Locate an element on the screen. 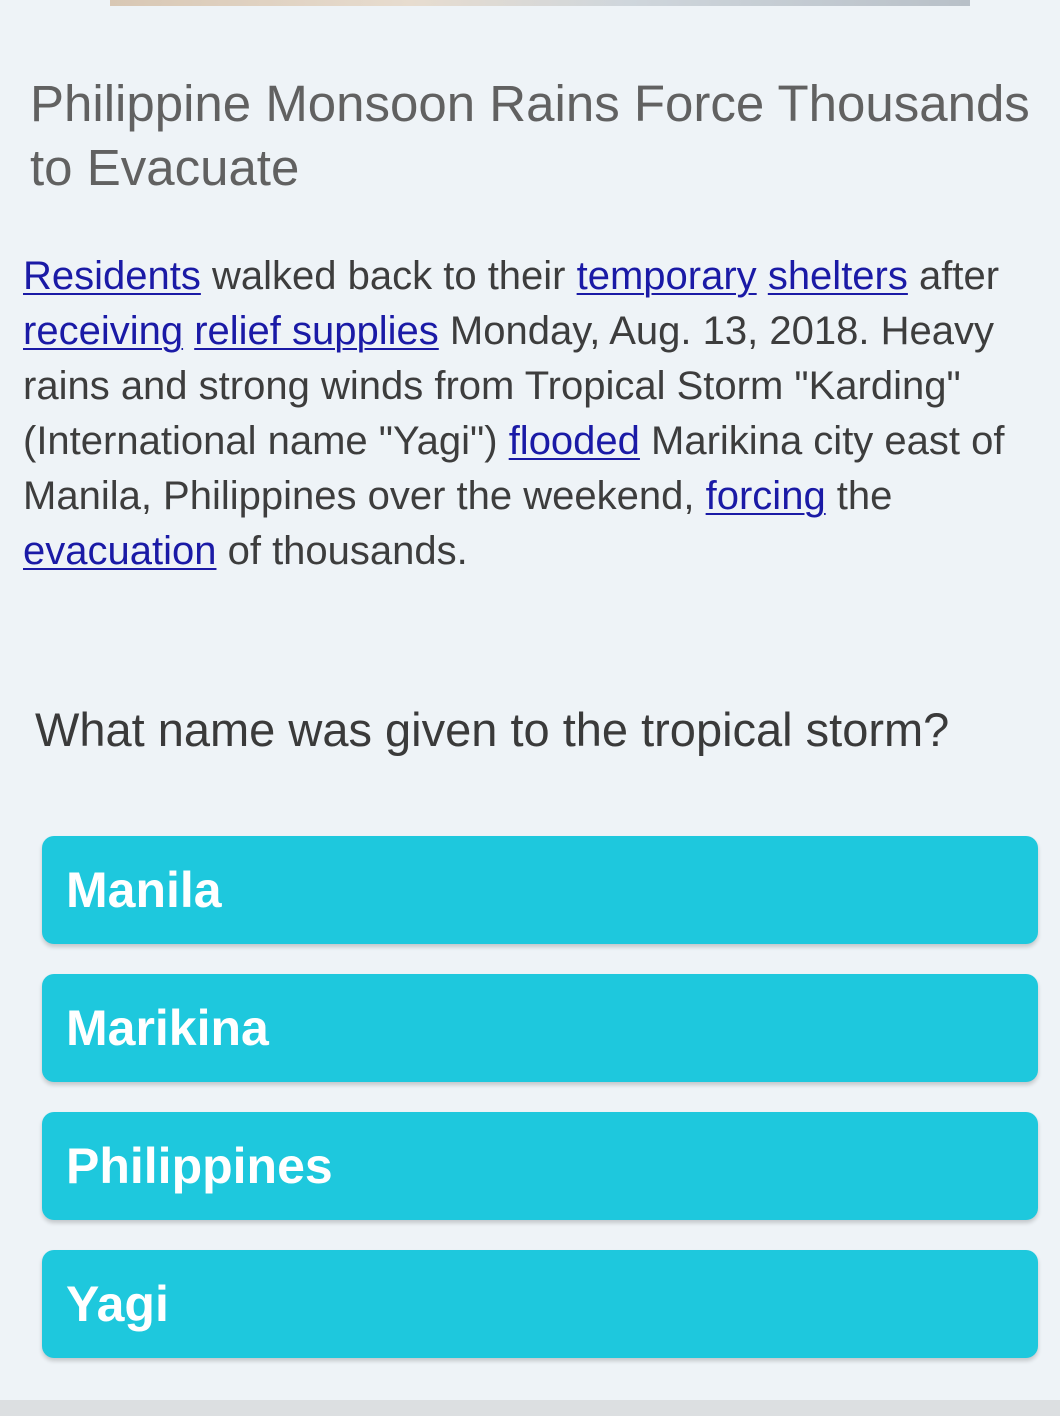 The width and height of the screenshot is (1060, 1416). vocab-link-flooded: flooded is located at coordinates (574, 441).